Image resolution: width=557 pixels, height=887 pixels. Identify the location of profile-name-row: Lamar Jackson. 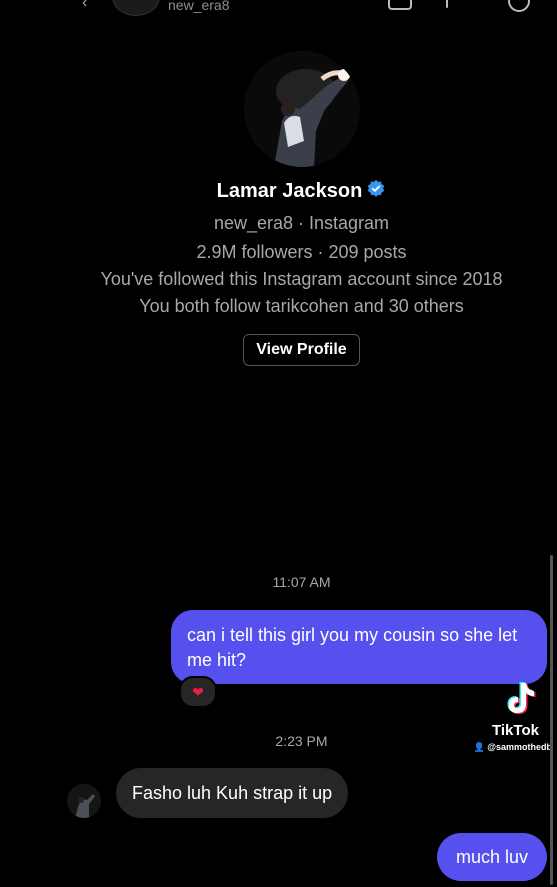
(278, 191).